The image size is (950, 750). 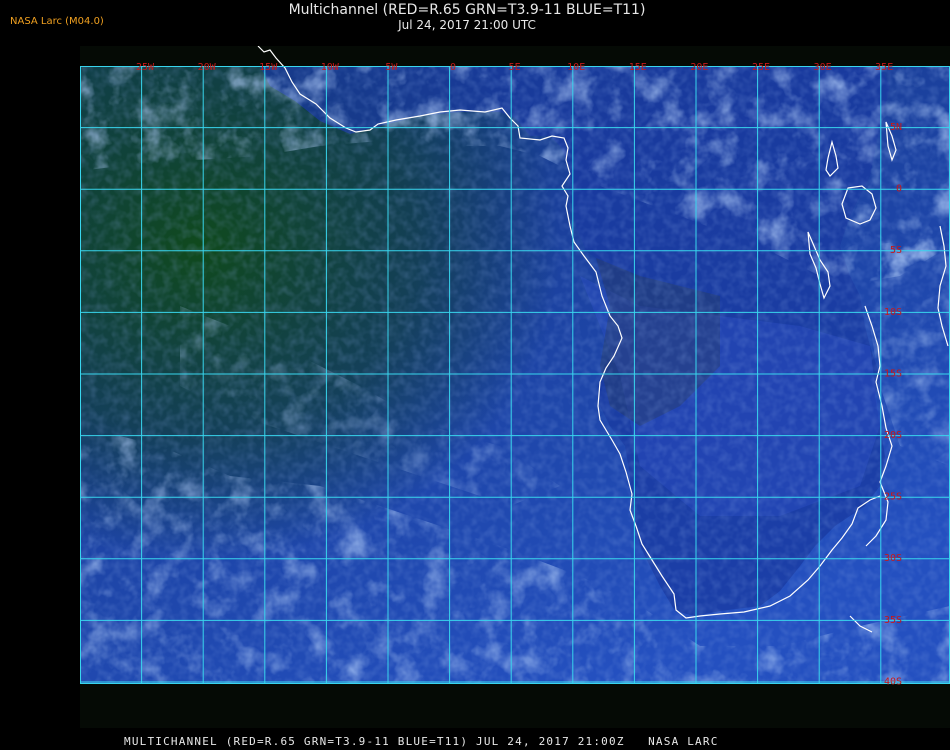 I want to click on longitude-label: 35E, so click(x=884, y=67).